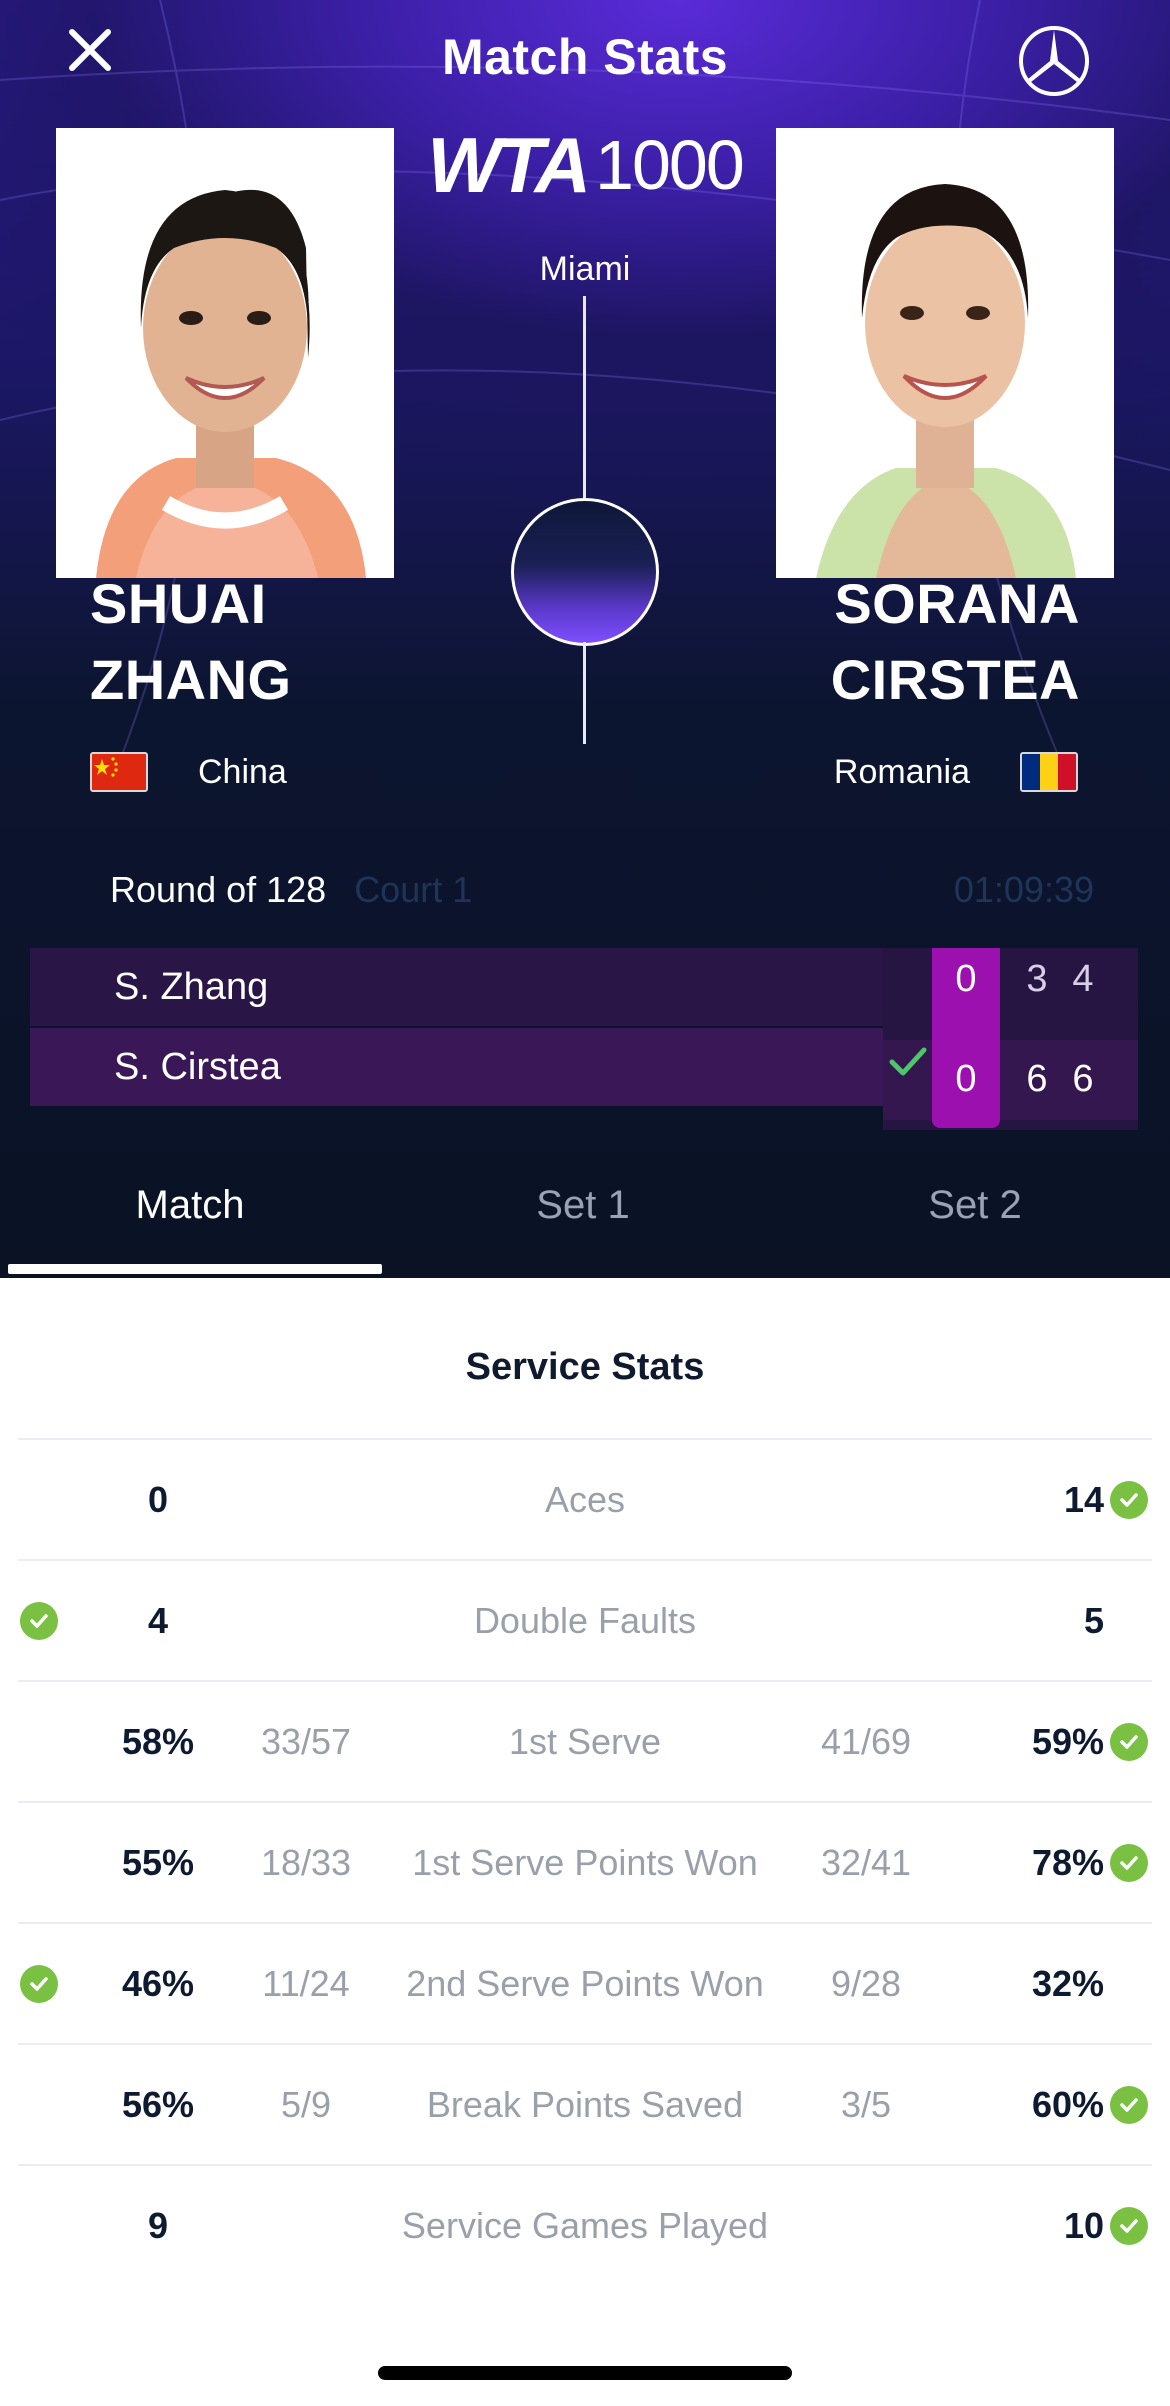  I want to click on stat-right-value: 14, so click(1083, 1499).